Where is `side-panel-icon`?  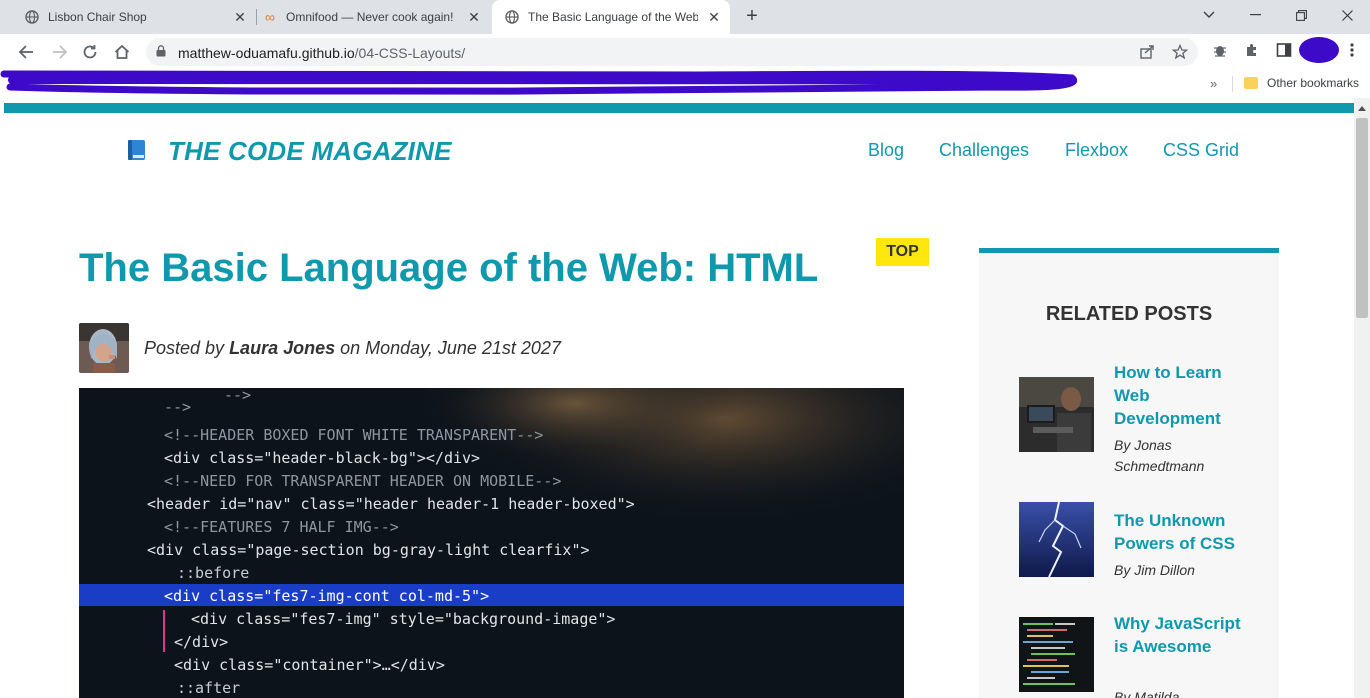 side-panel-icon is located at coordinates (1284, 52).